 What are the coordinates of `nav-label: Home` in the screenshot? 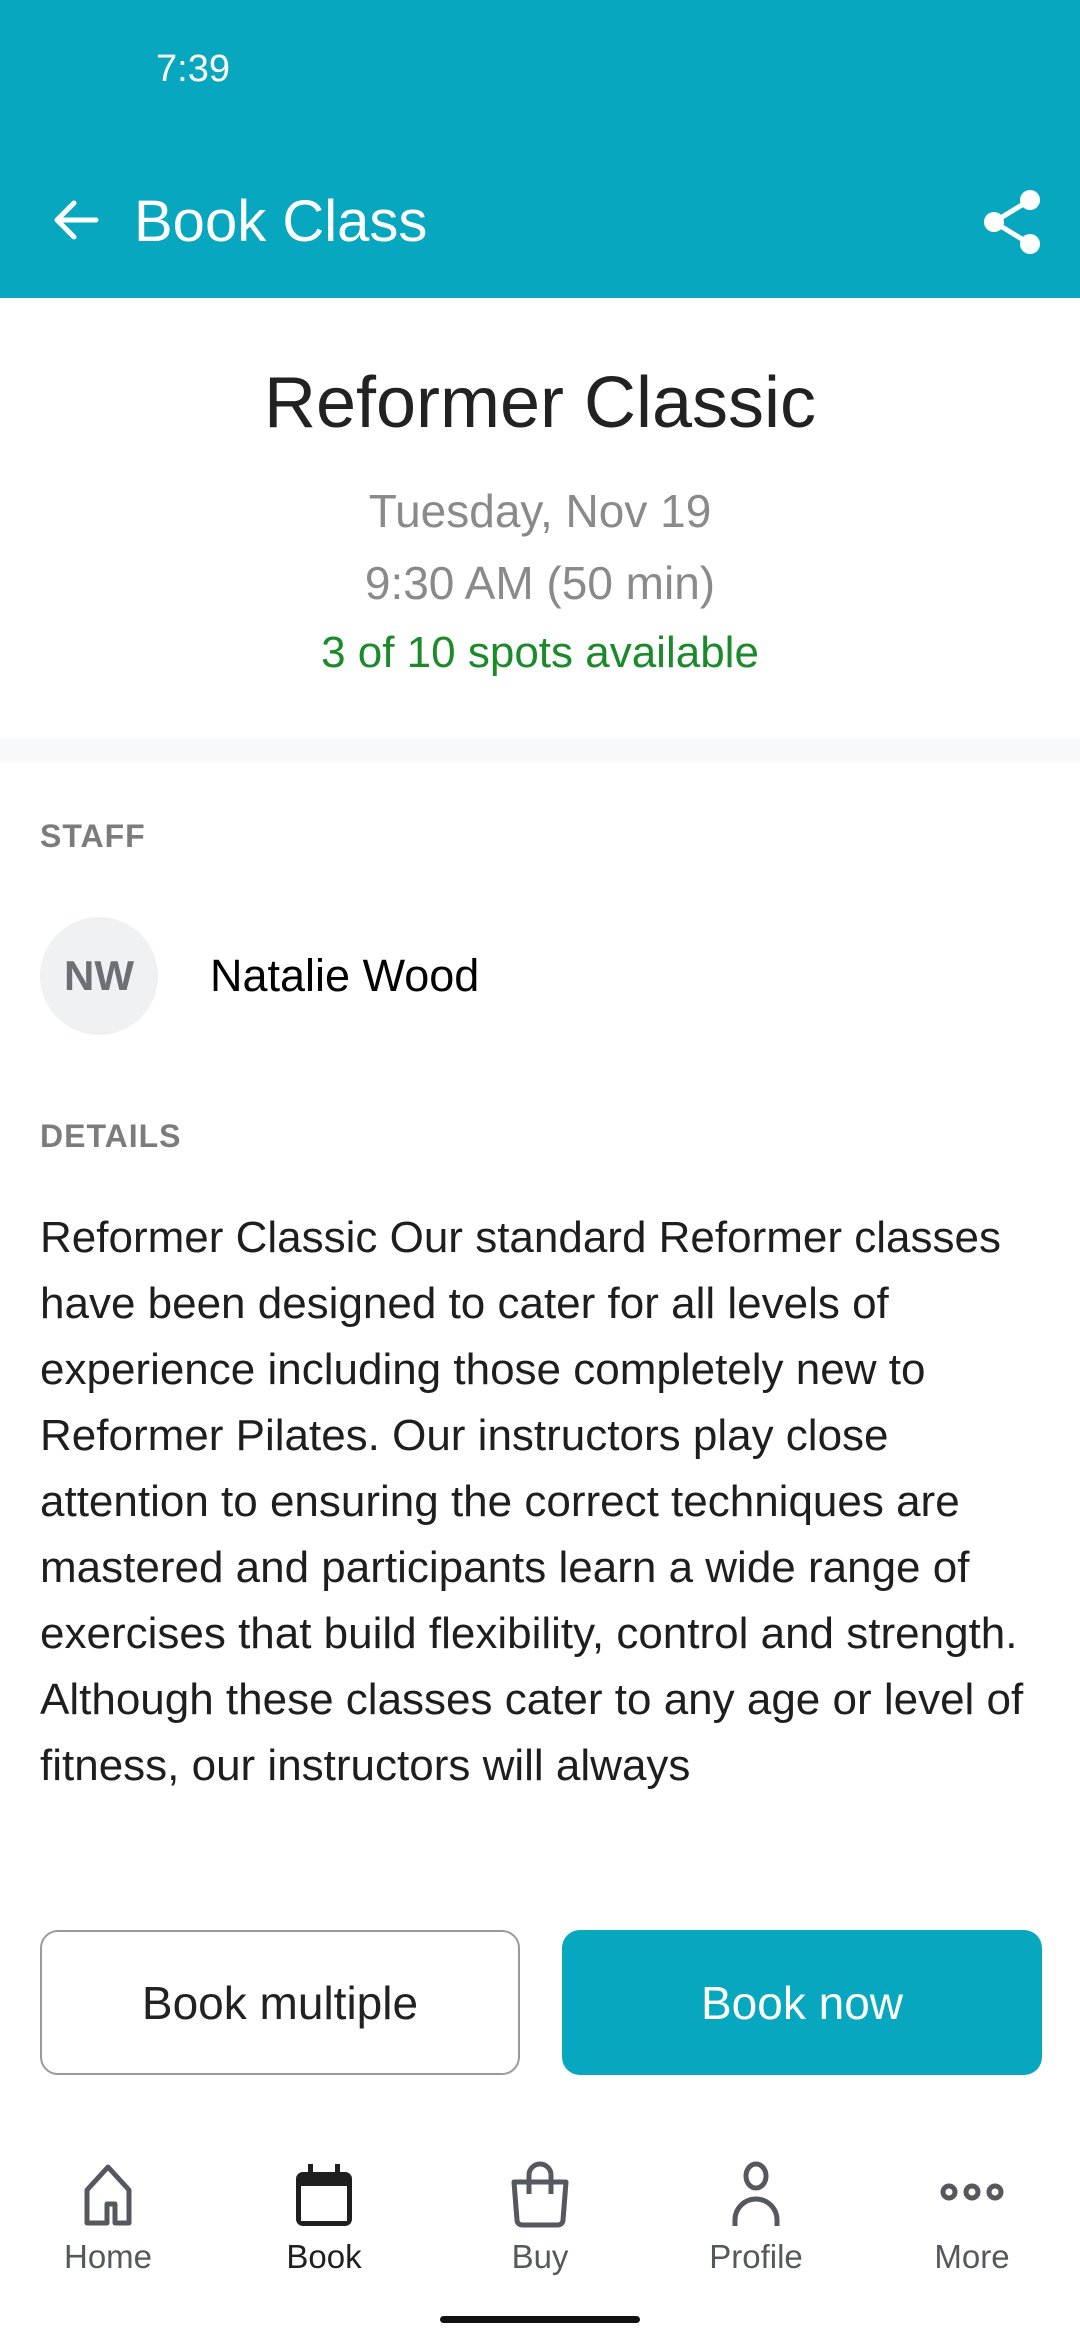 It's located at (108, 2256).